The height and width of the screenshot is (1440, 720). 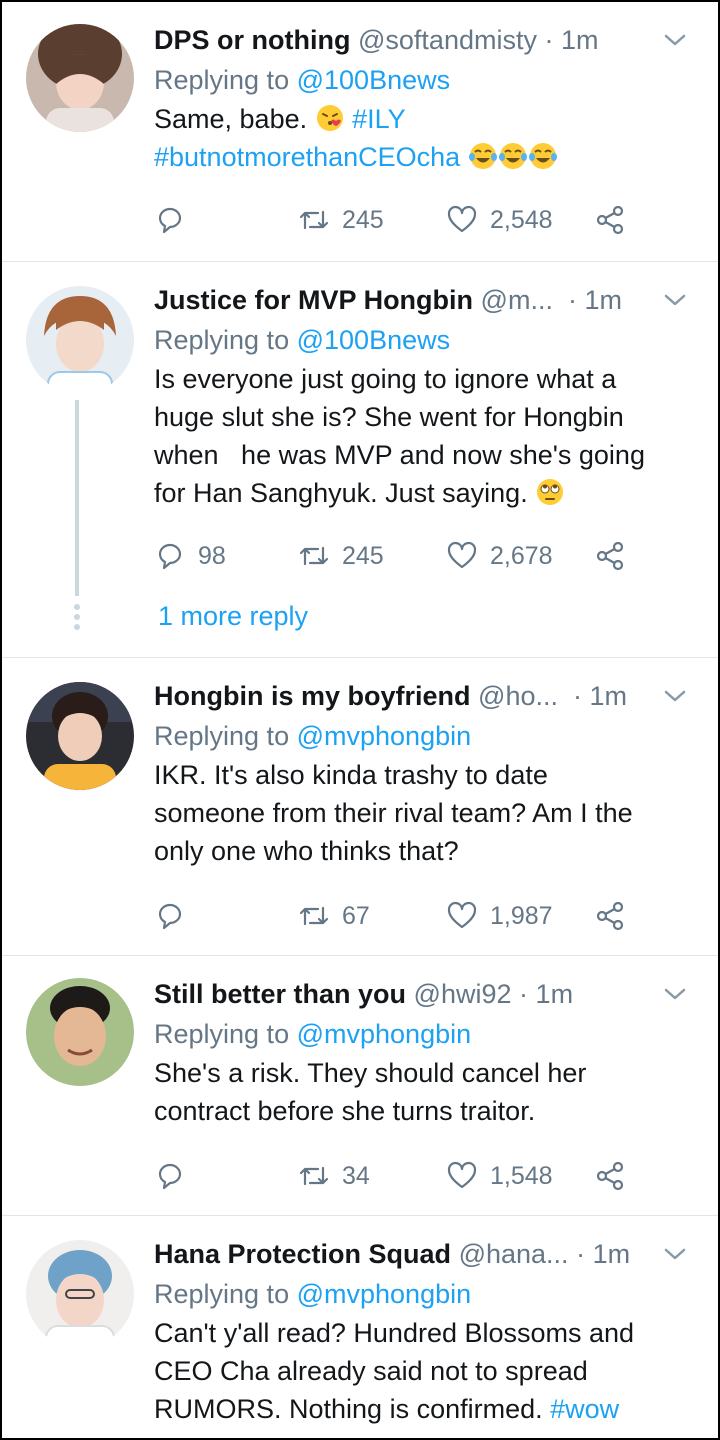 I want to click on tweet-header: Hana Protection Squad @hana... · 1m, so click(x=421, y=1254).